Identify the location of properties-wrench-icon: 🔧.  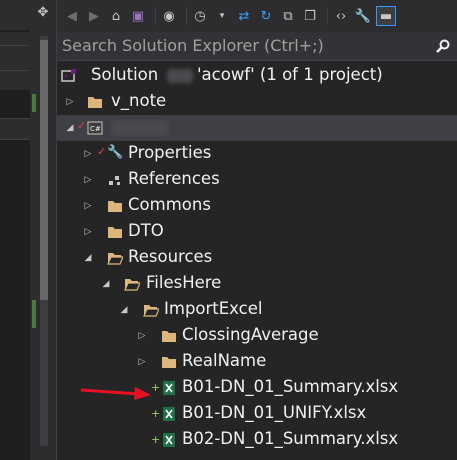
(363, 16).